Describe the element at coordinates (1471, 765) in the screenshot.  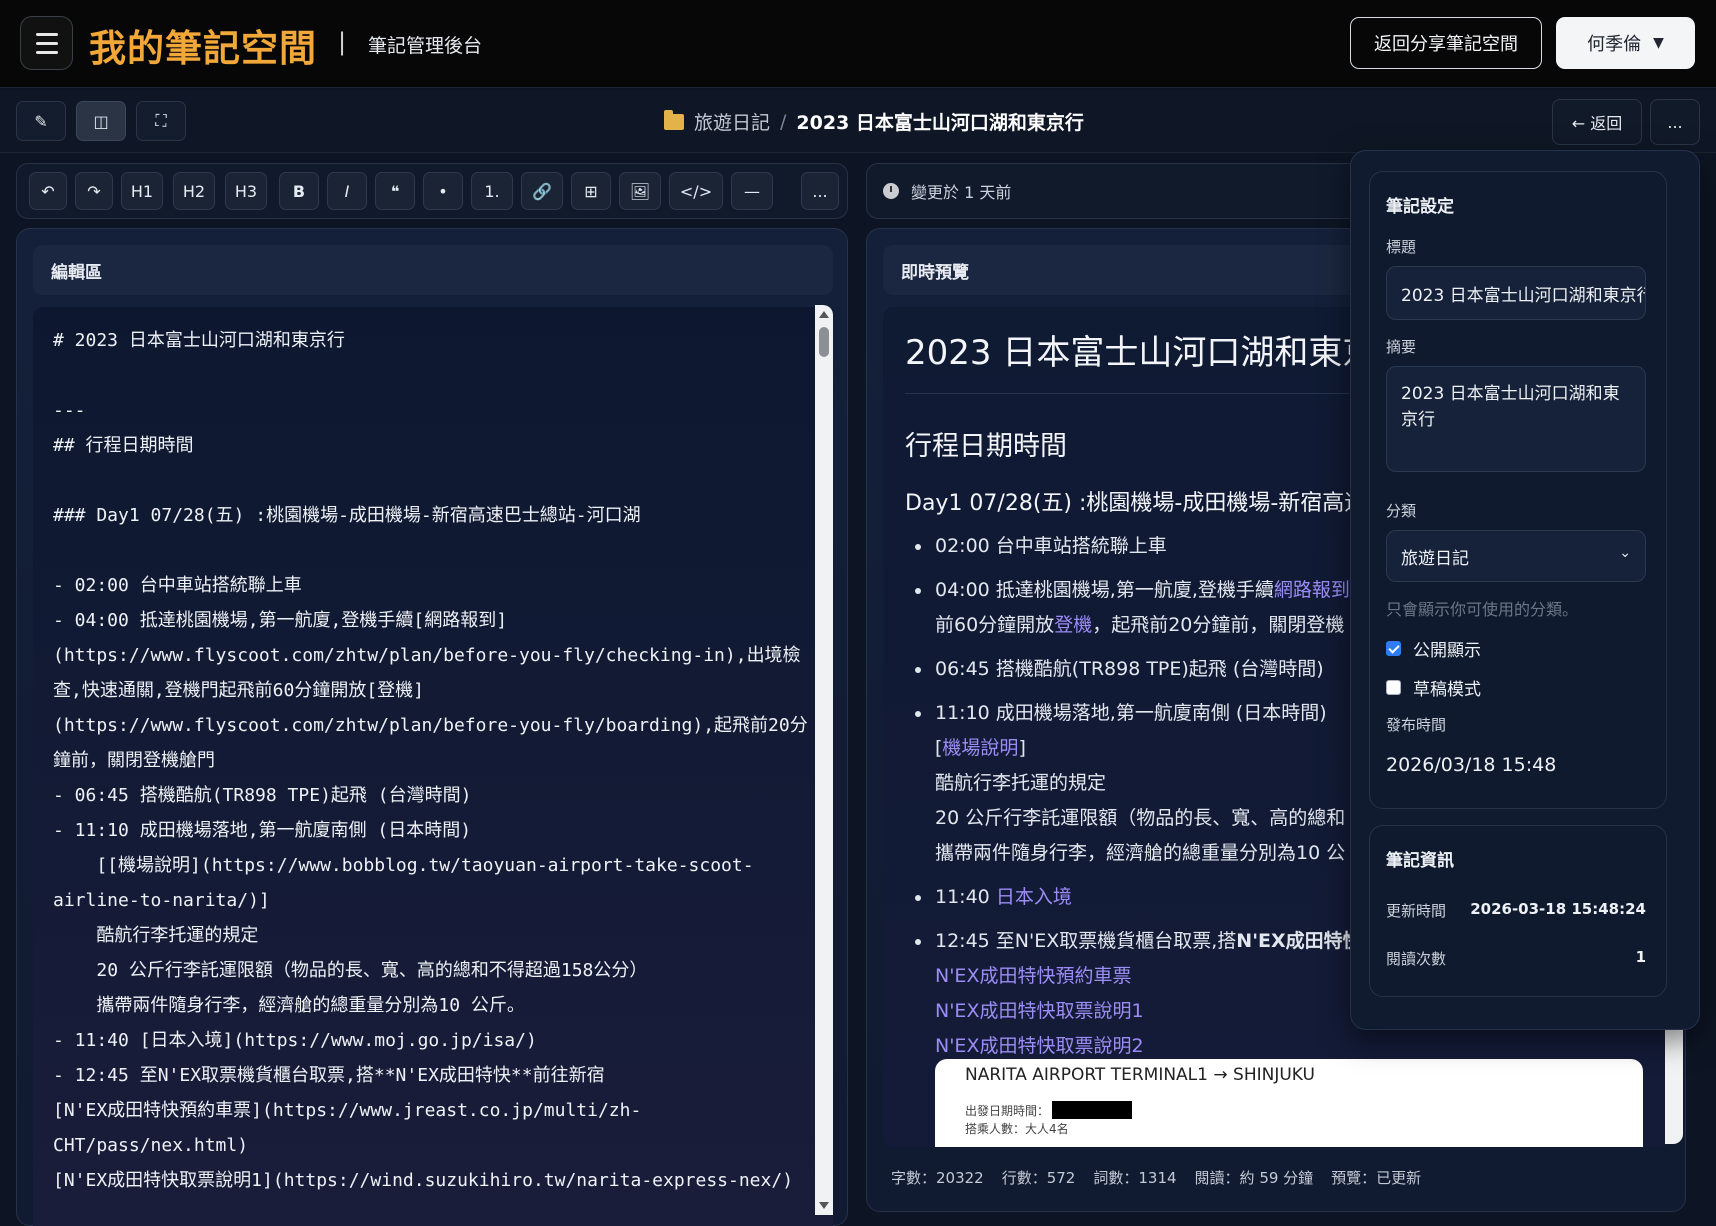
I see `publish-time-value: 2026/03/18 15:48` at that location.